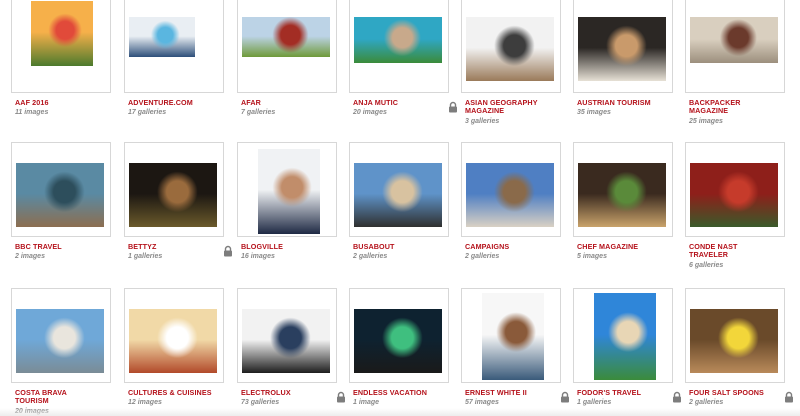  Describe the element at coordinates (622, 49) in the screenshot. I see `dinner-table-photo` at that location.